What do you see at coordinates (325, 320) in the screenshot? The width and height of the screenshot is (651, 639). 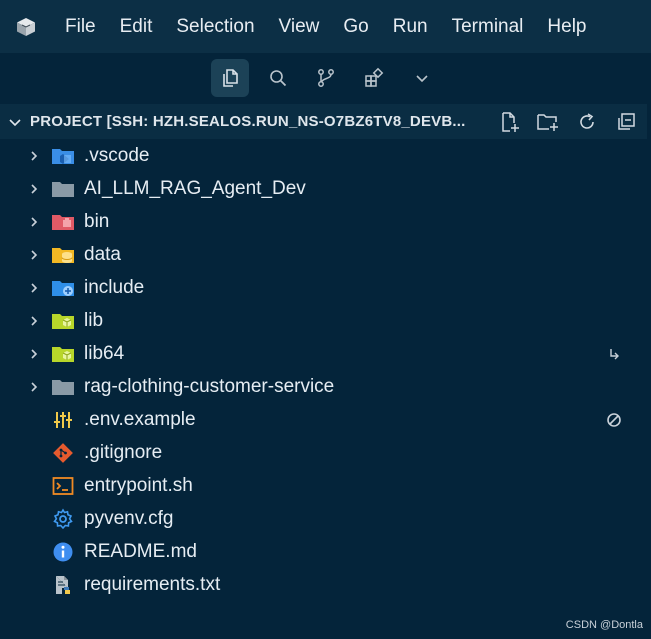 I see `tree-item-lib: lib` at bounding box center [325, 320].